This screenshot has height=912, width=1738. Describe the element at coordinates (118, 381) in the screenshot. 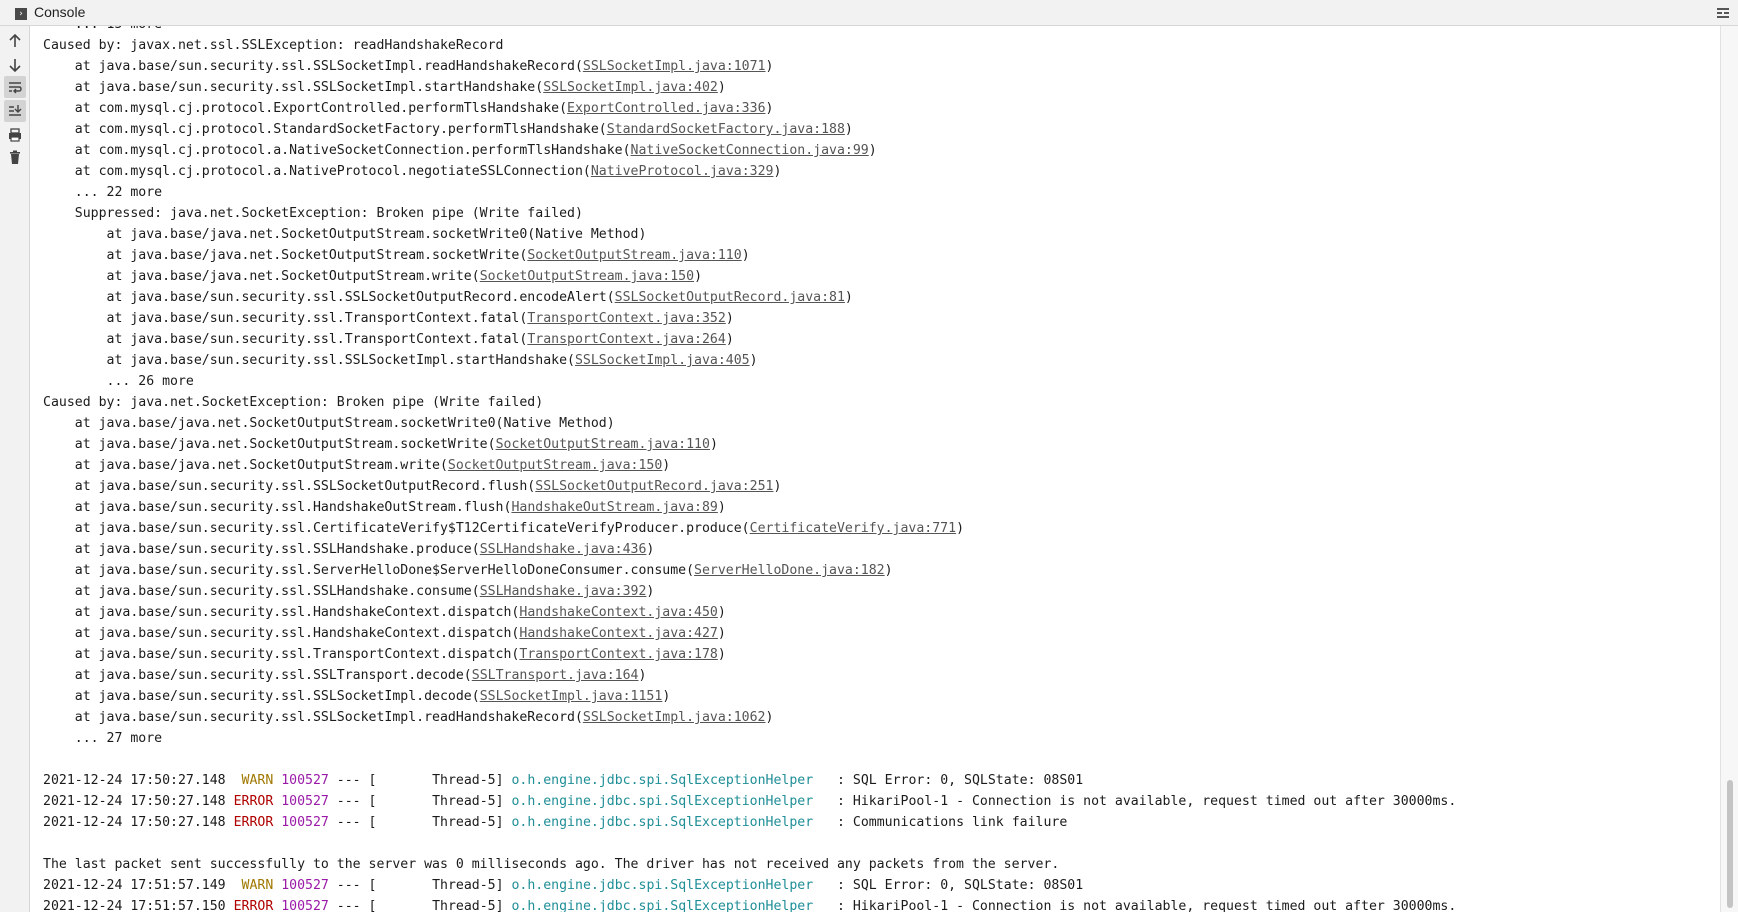

I see `log-text: ... 26 more` at that location.